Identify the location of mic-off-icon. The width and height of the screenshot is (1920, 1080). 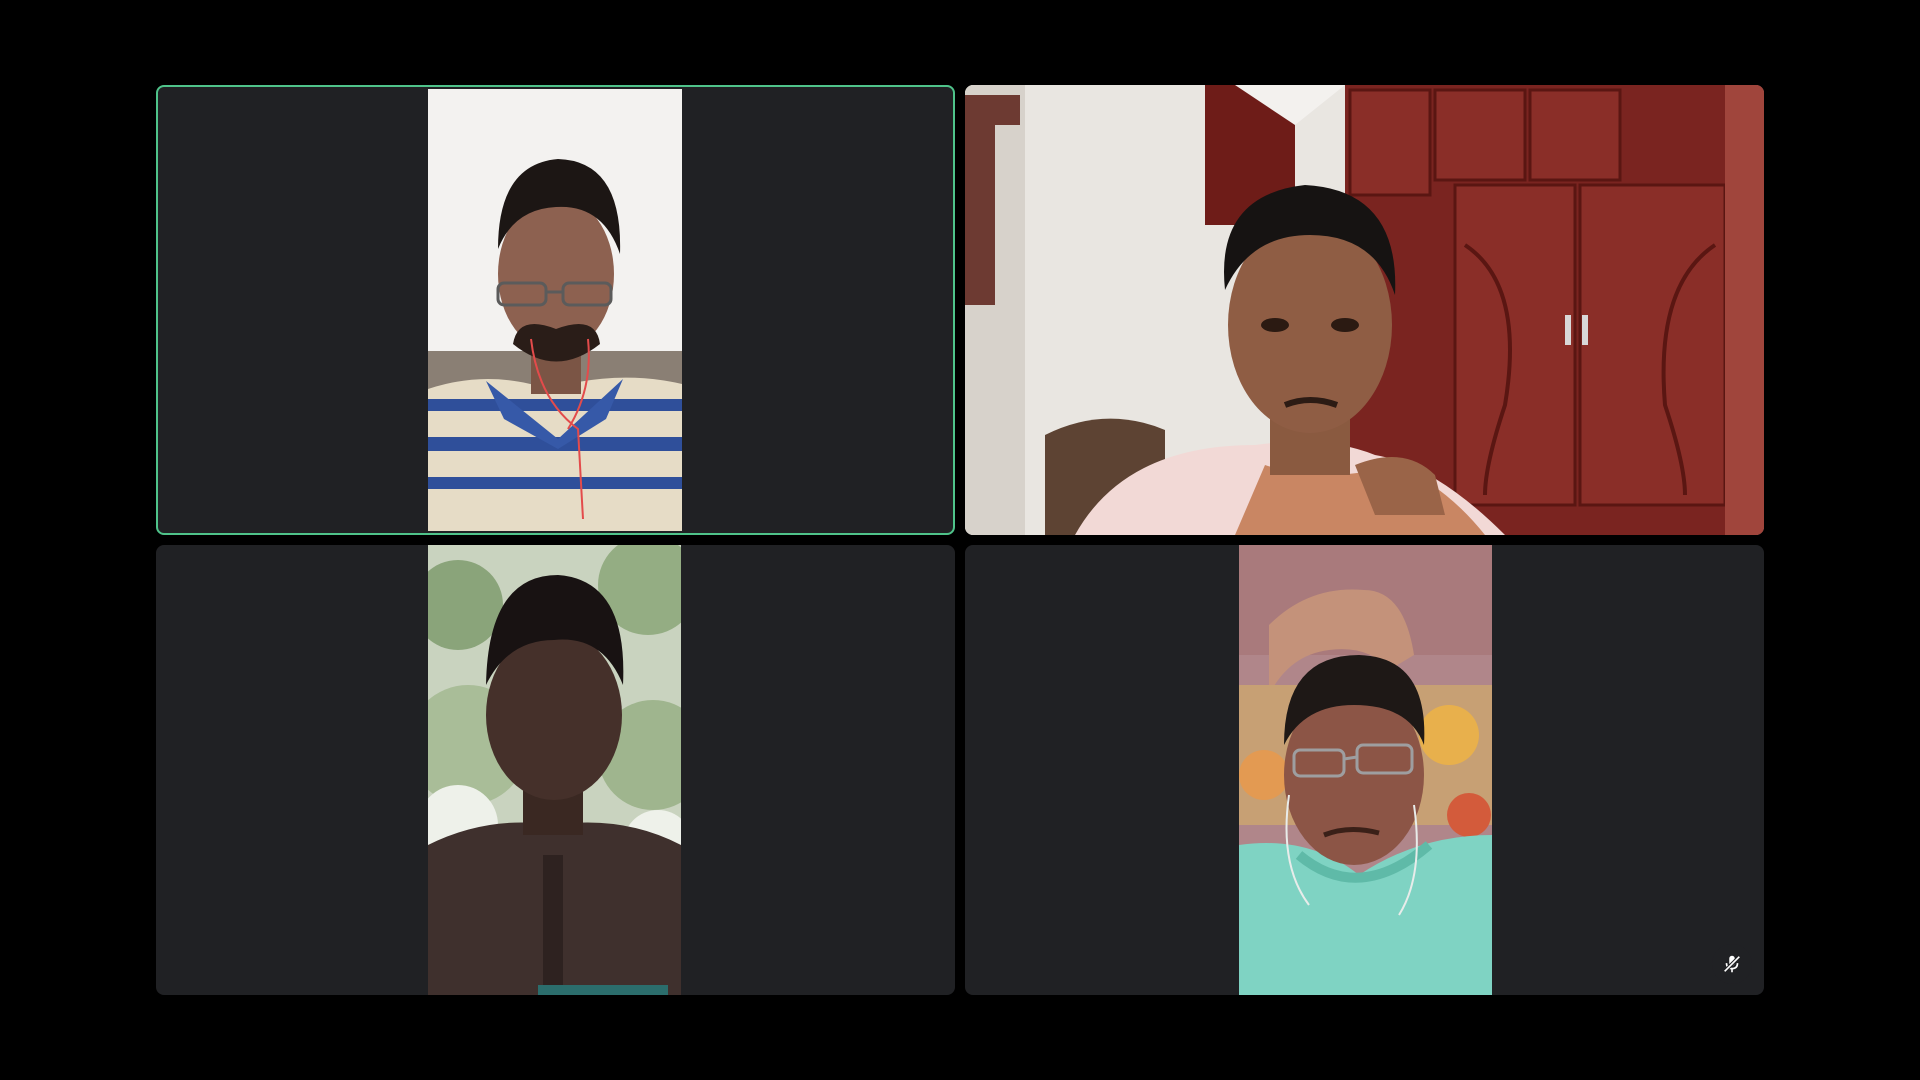
(1732, 964).